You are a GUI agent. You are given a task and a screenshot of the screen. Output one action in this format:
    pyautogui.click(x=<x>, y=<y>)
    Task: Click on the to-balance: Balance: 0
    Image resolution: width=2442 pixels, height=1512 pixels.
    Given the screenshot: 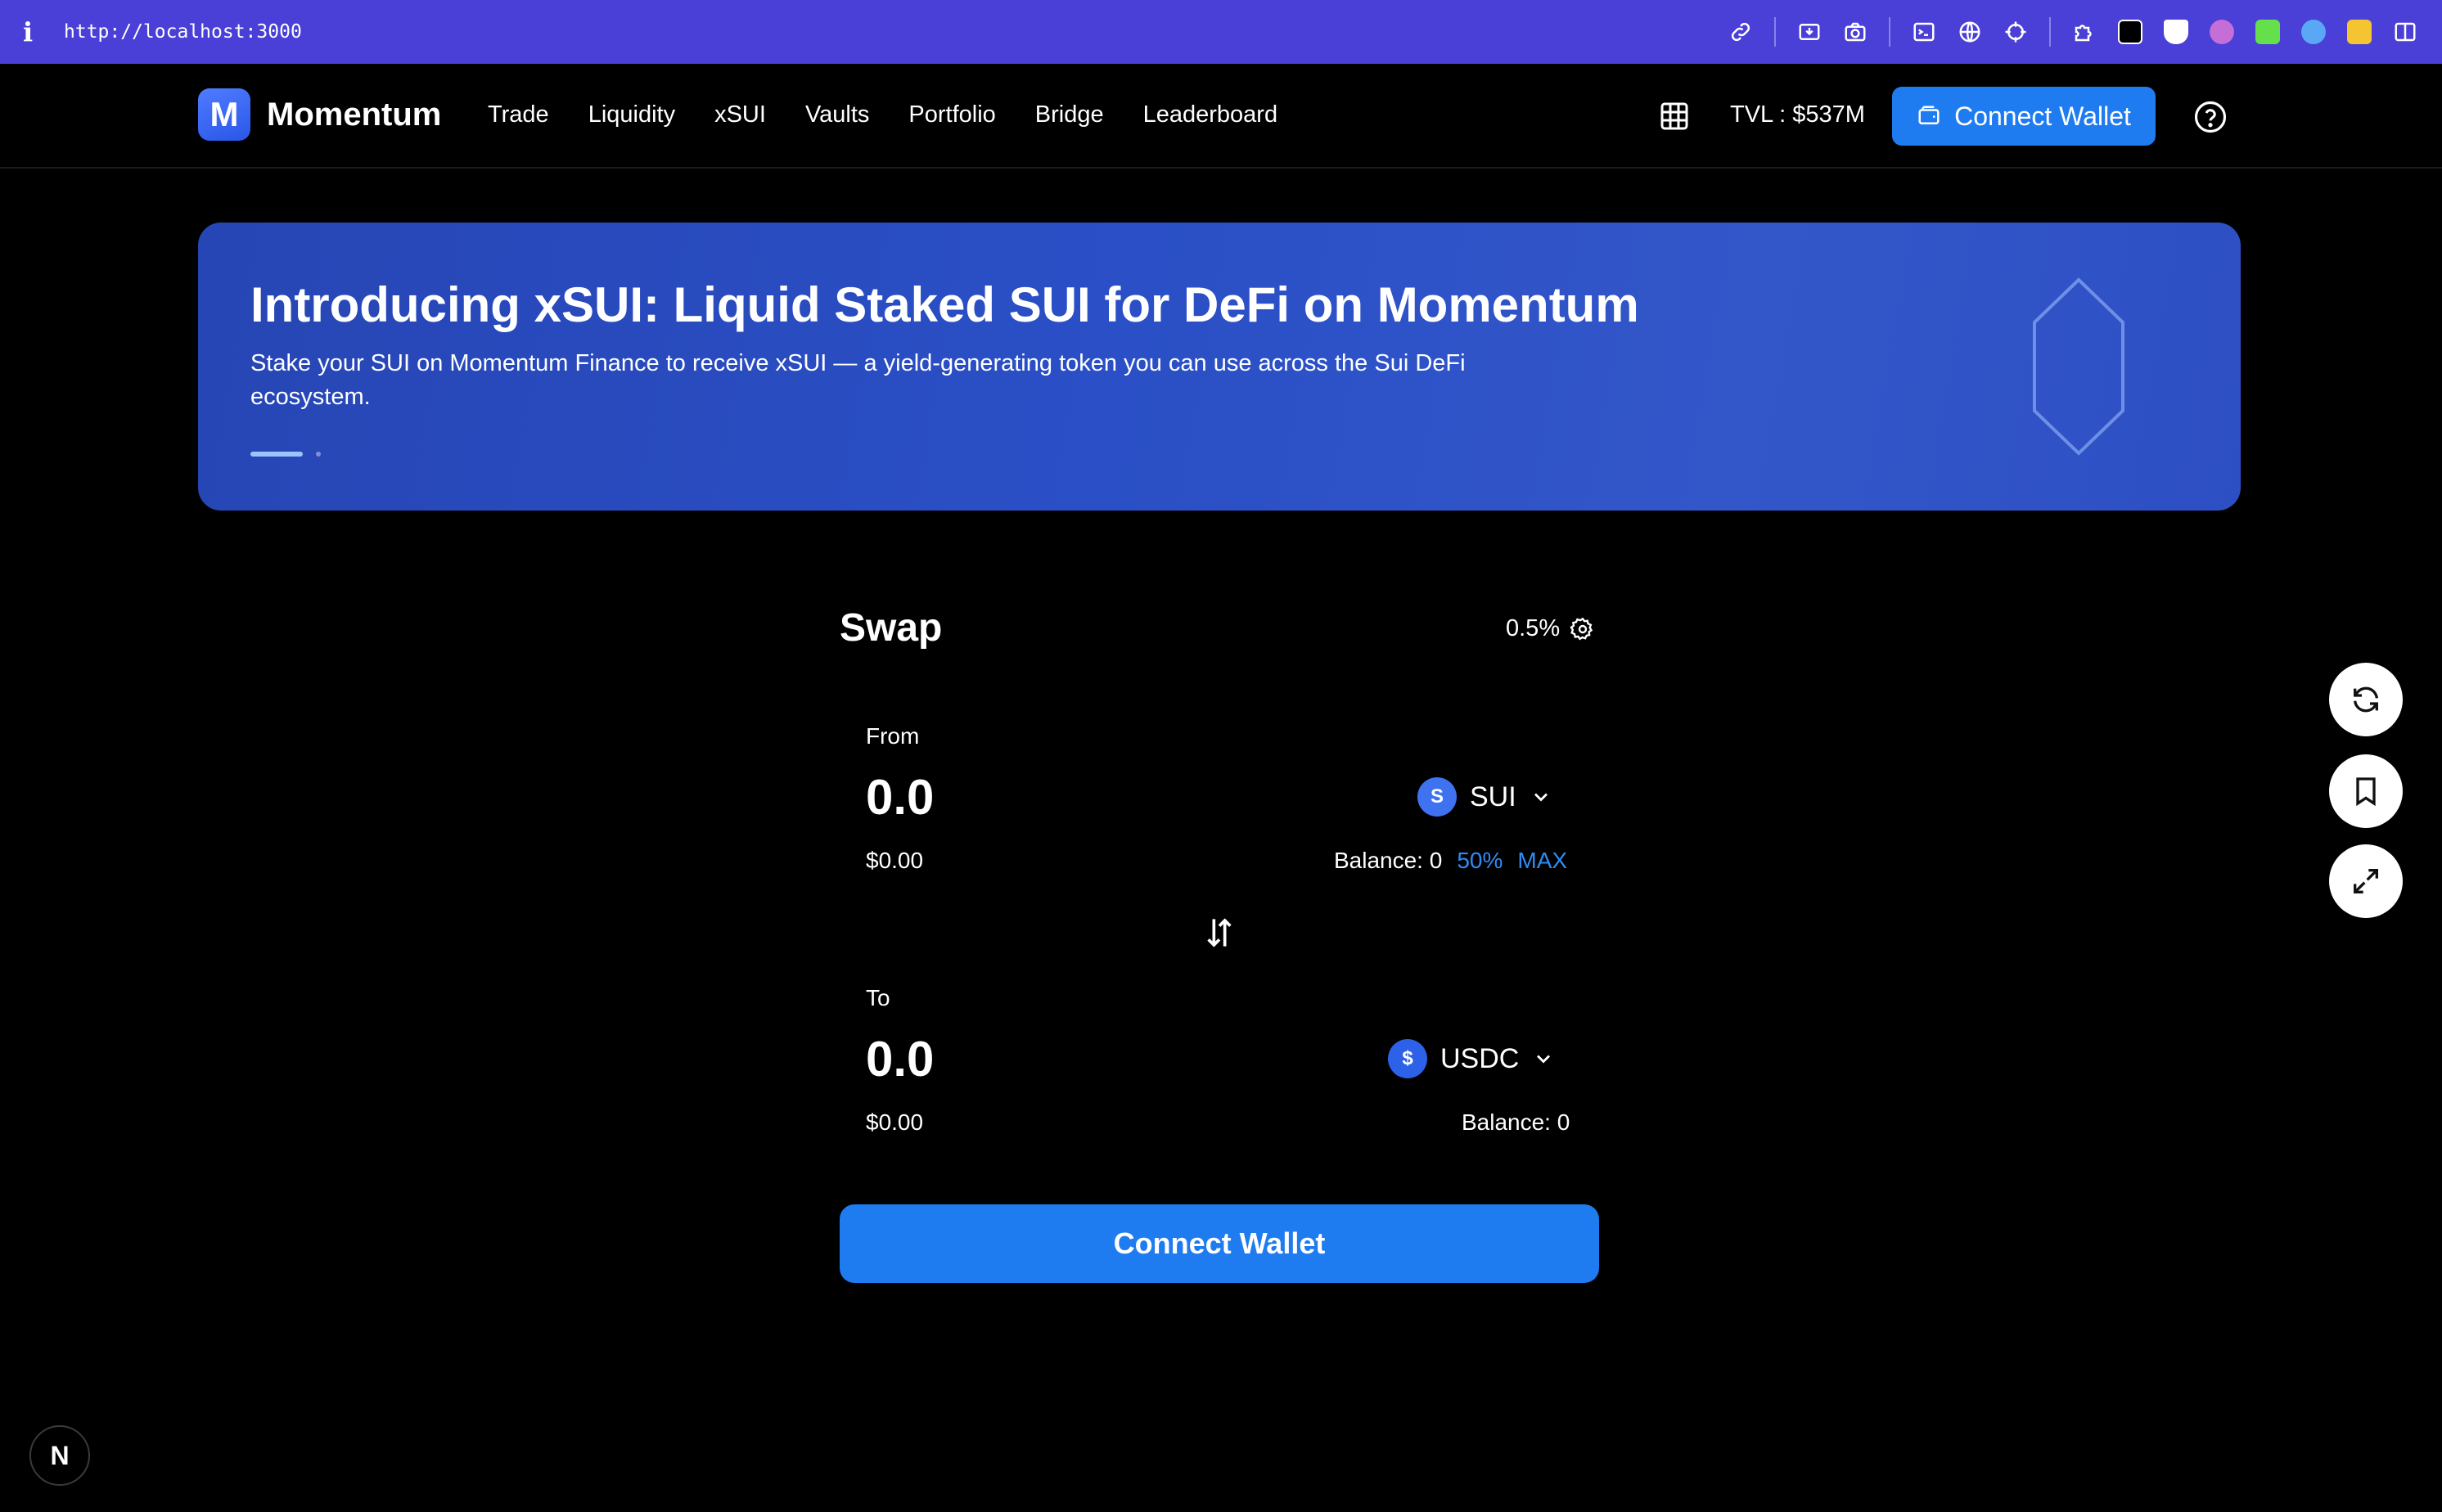 What is the action you would take?
    pyautogui.click(x=1516, y=1122)
    